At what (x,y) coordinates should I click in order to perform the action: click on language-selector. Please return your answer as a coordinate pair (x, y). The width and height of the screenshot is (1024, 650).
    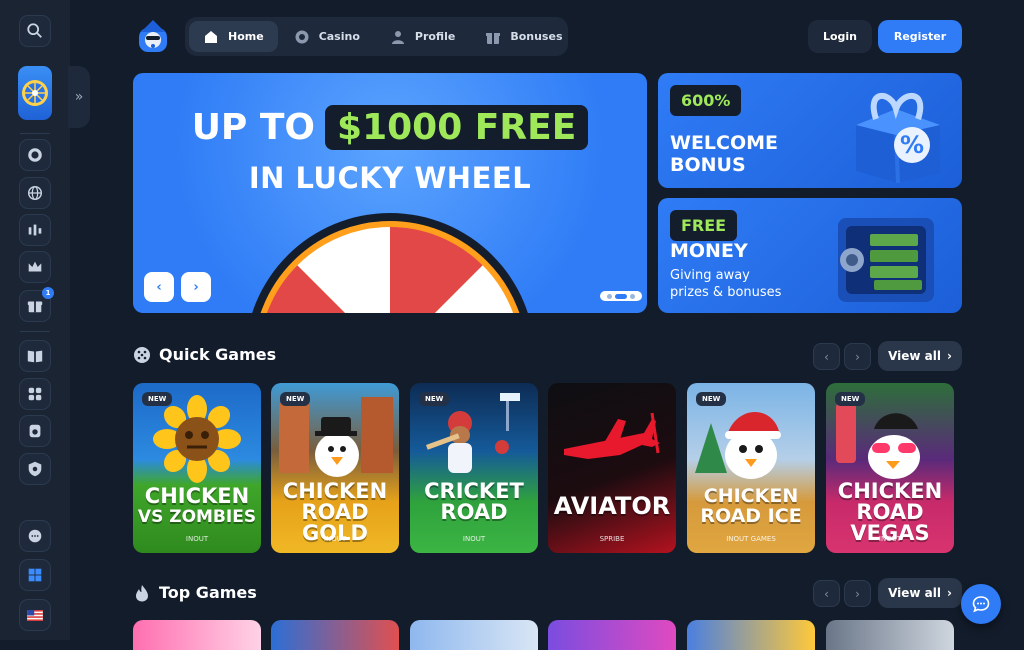
    Looking at the image, I should click on (35, 615).